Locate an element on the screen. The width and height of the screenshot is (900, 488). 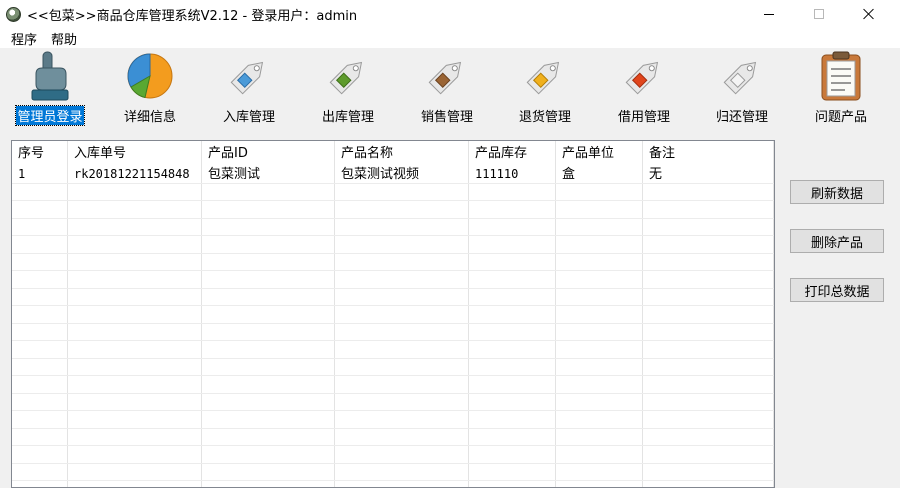
maximize-icon is located at coordinates (819, 14).